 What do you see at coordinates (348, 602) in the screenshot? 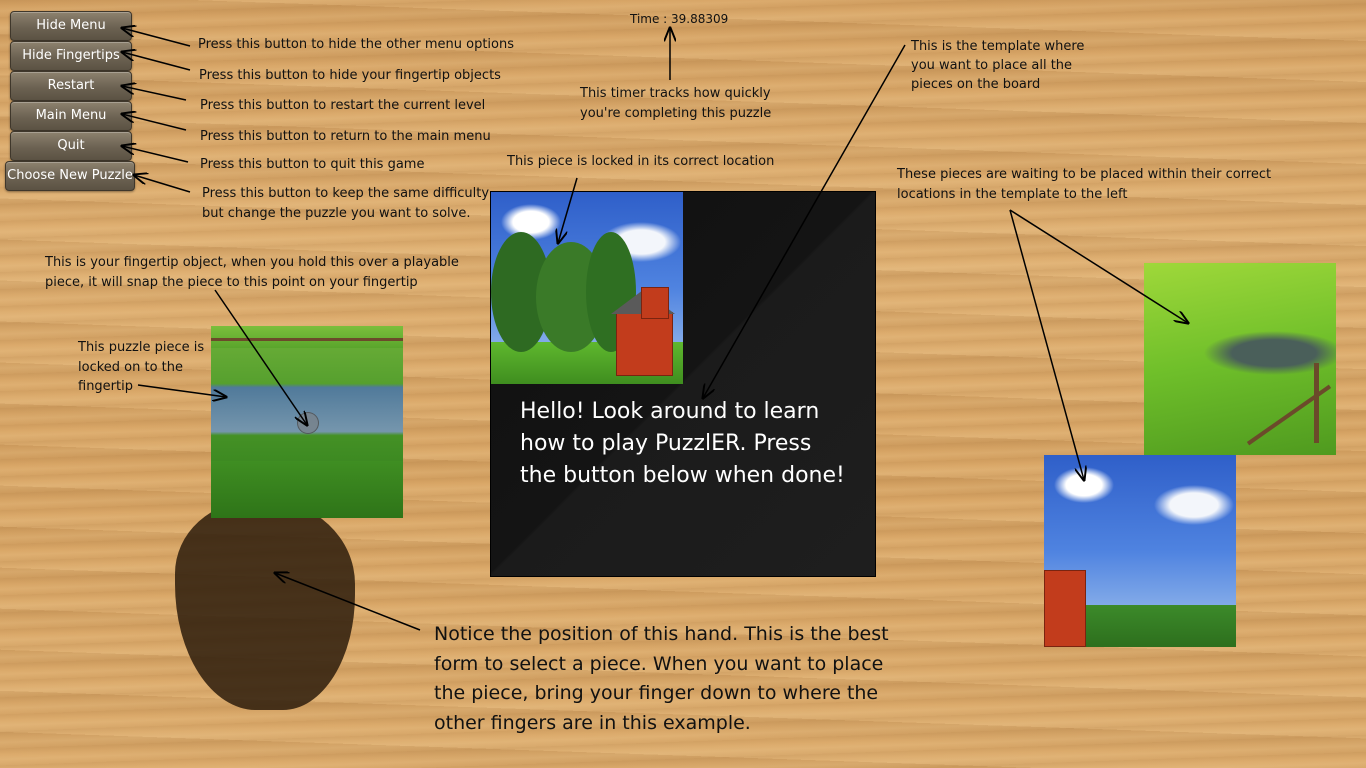
I see `arrow-hand` at bounding box center [348, 602].